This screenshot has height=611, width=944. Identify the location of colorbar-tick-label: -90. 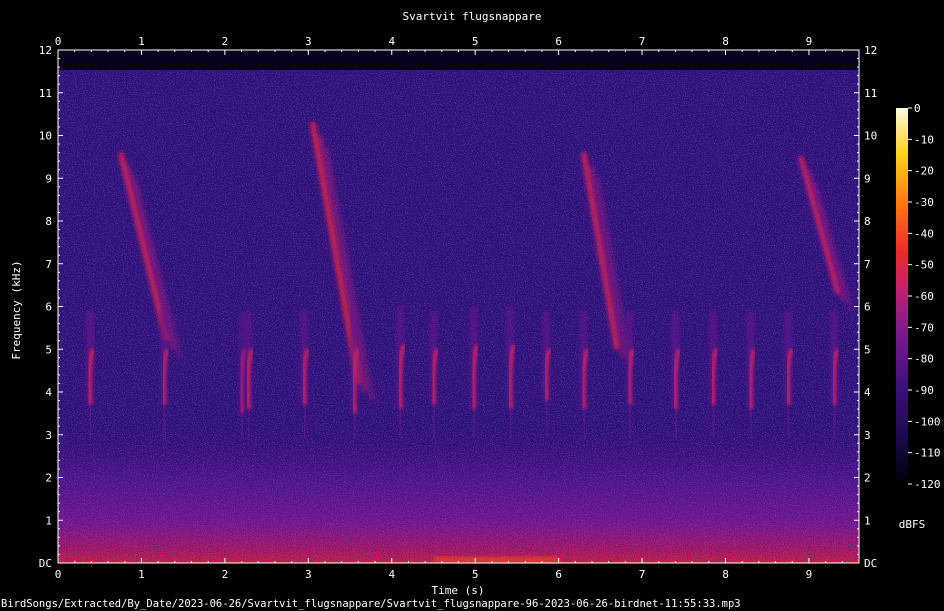
(924, 390).